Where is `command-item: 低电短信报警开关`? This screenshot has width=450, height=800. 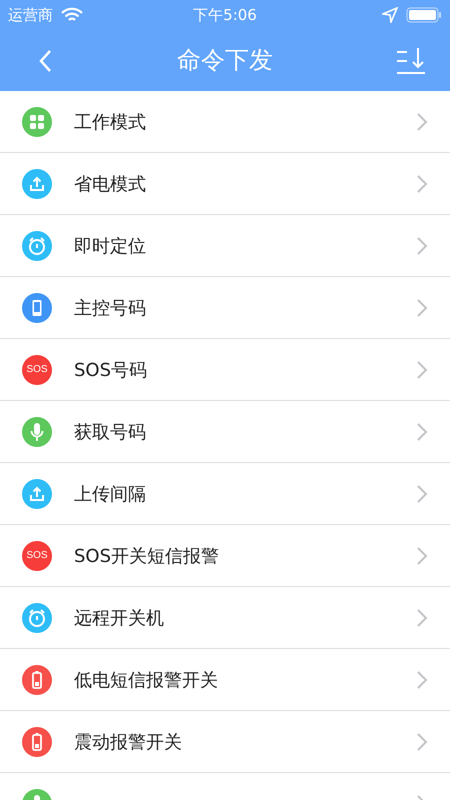 command-item: 低电短信报警开关 is located at coordinates (225, 680).